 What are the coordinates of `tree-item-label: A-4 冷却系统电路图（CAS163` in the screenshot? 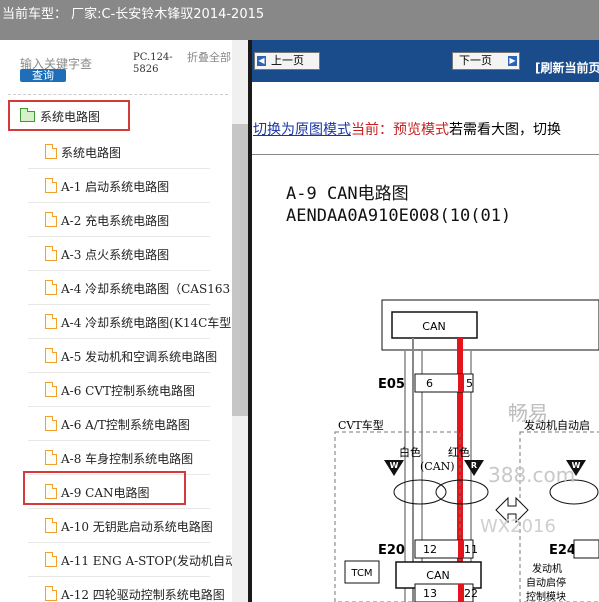 It's located at (146, 289).